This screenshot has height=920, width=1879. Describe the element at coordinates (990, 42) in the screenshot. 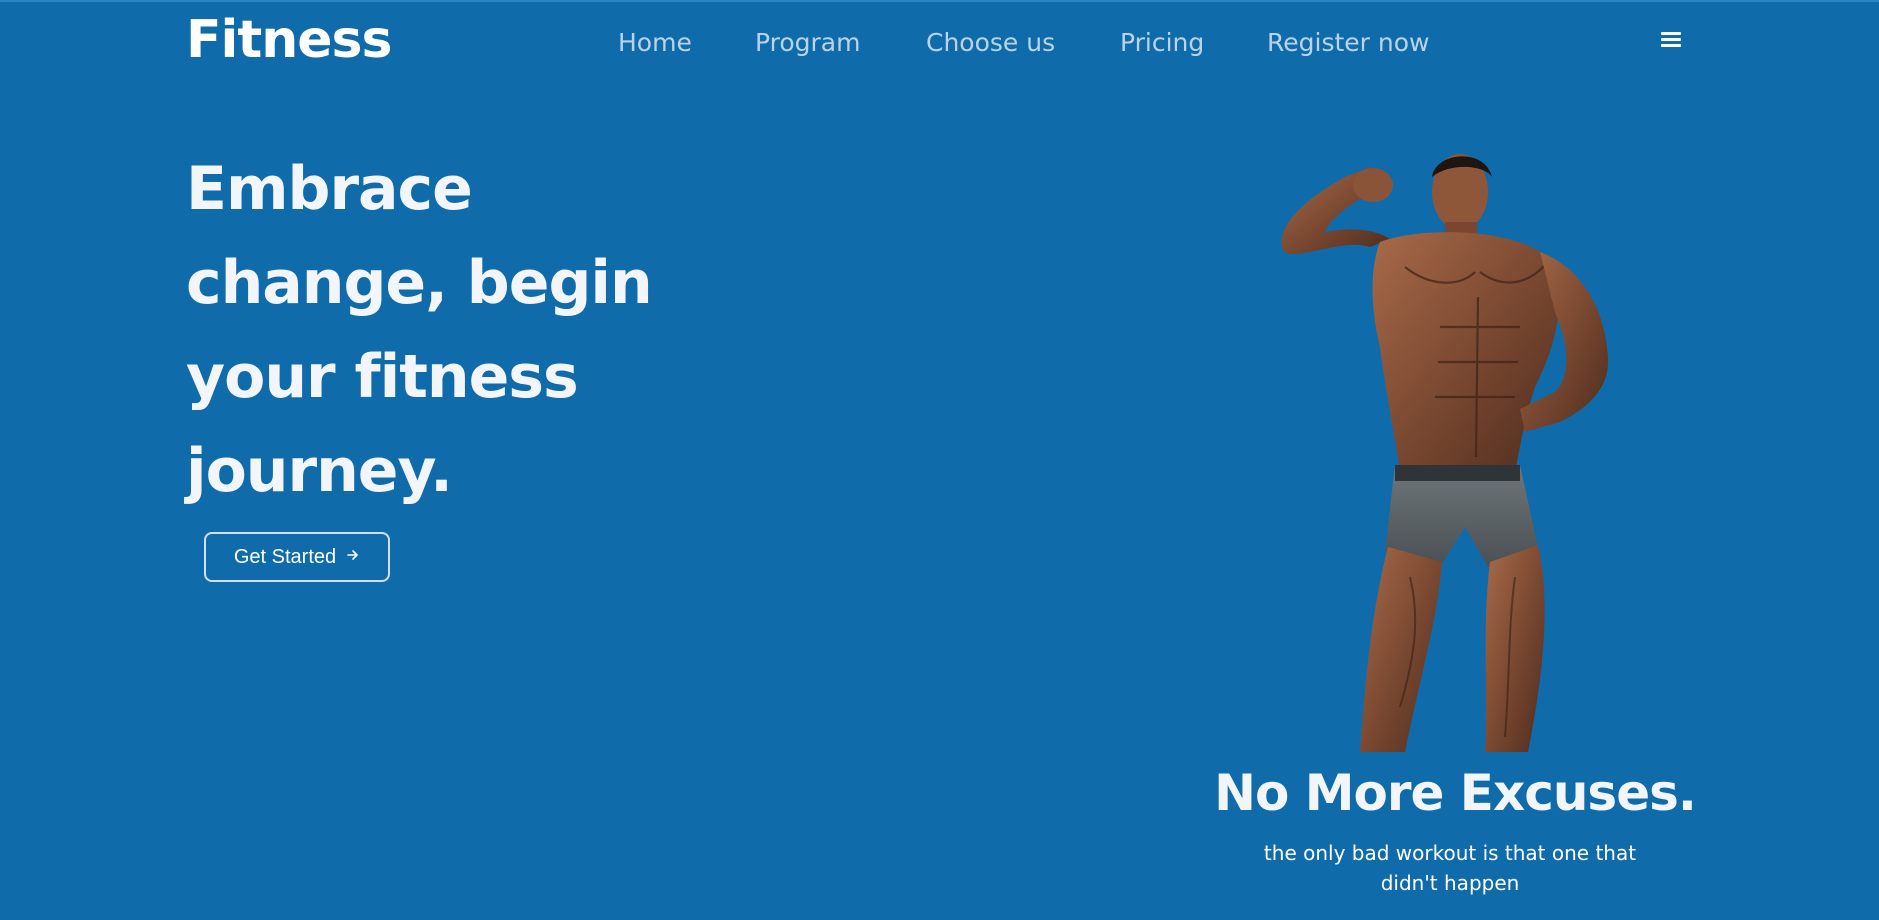

I see `nav-link-choose-us: Choose us` at that location.